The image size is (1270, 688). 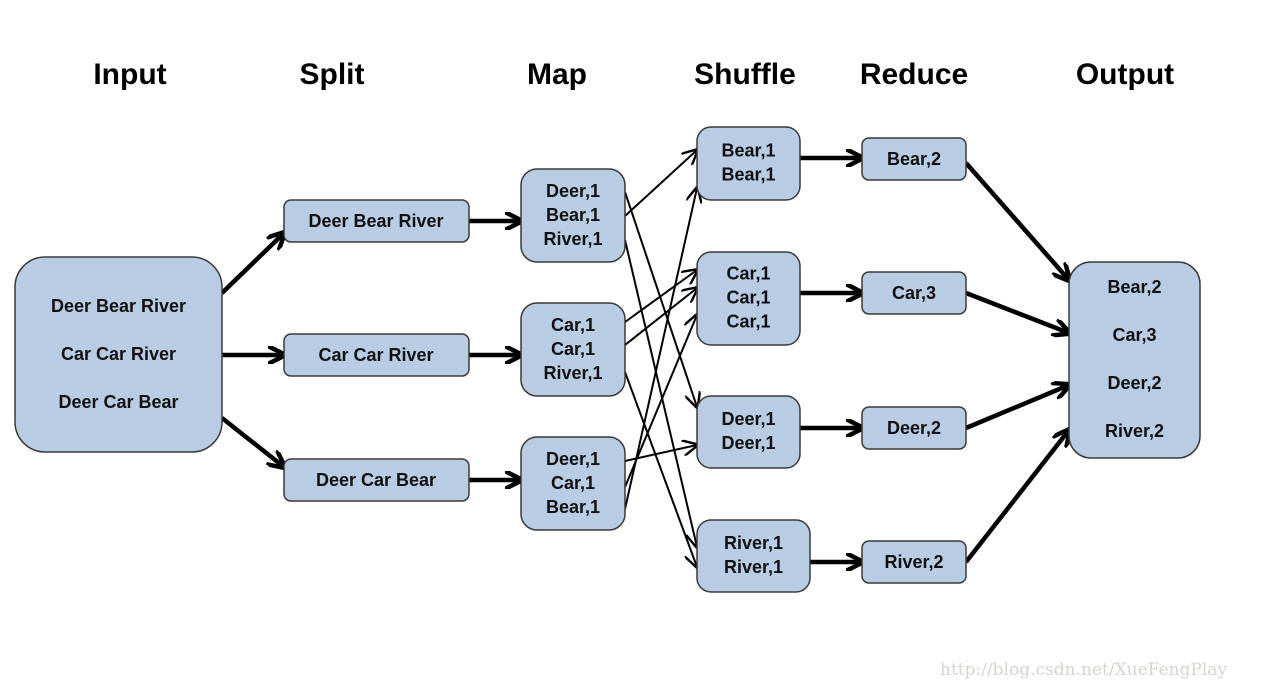 What do you see at coordinates (118, 306) in the screenshot?
I see `input-box-label: Deer Bear River` at bounding box center [118, 306].